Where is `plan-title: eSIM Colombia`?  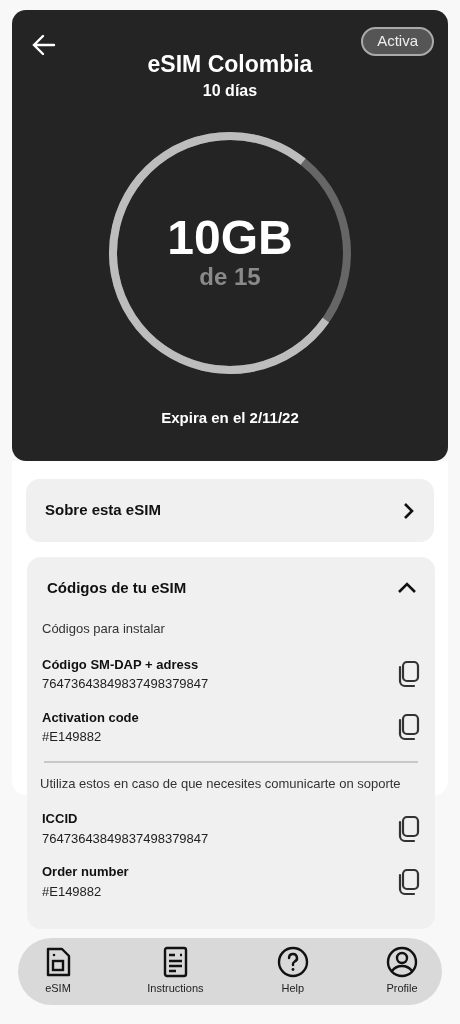 plan-title: eSIM Colombia is located at coordinates (230, 64).